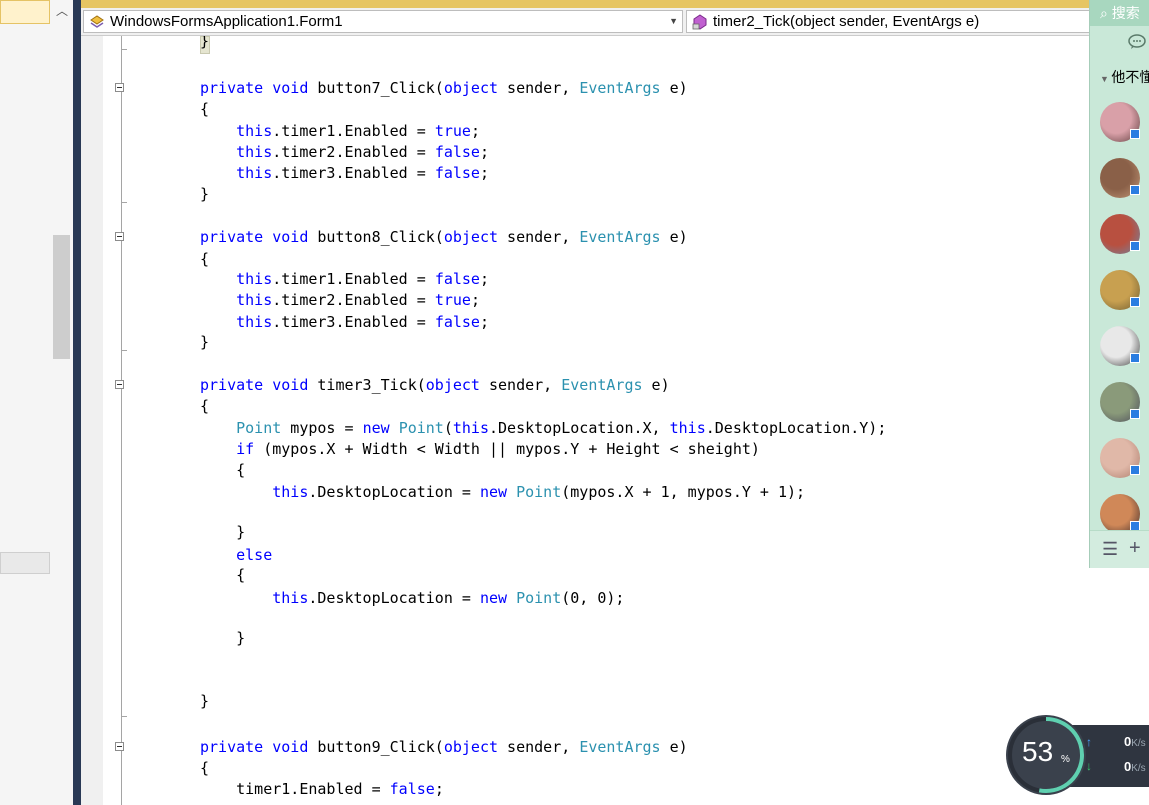 Image resolution: width=1149 pixels, height=805 pixels. I want to click on scrollbar-thumb, so click(61, 297).